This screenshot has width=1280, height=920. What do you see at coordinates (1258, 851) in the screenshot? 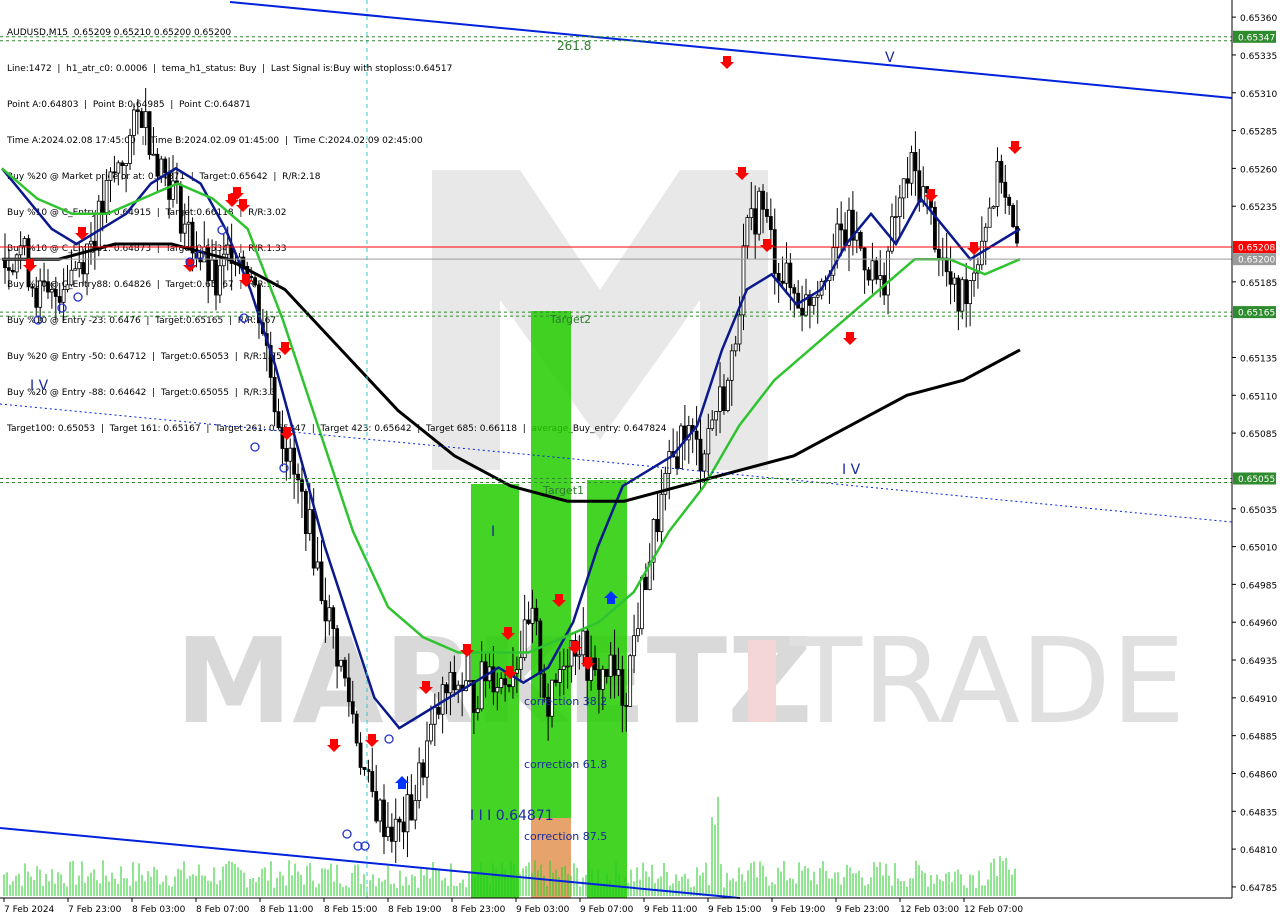
I see `y-tick-label: 0.64810` at bounding box center [1258, 851].